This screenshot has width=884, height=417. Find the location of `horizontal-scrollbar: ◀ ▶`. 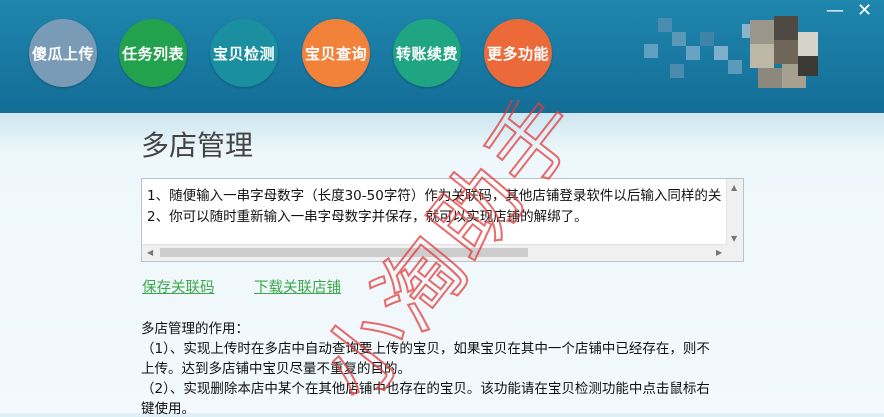

horizontal-scrollbar: ◀ ▶ is located at coordinates (435, 252).